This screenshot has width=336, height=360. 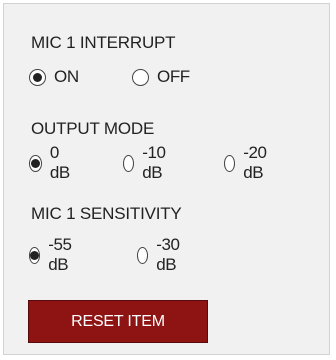 What do you see at coordinates (255, 162) in the screenshot?
I see `output-mode-minus20db-label: -20 dB` at bounding box center [255, 162].